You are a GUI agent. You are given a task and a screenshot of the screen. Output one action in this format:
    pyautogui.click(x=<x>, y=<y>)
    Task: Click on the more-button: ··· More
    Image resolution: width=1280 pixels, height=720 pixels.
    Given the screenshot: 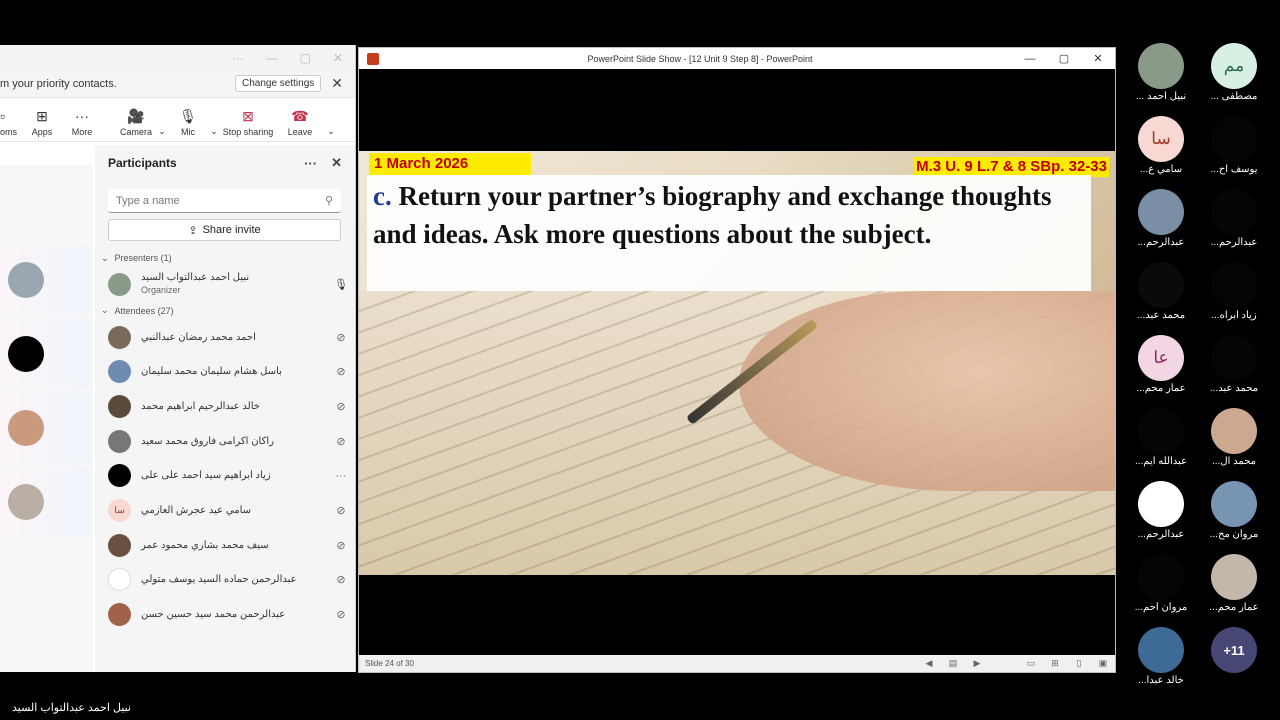 What is the action you would take?
    pyautogui.click(x=82, y=123)
    